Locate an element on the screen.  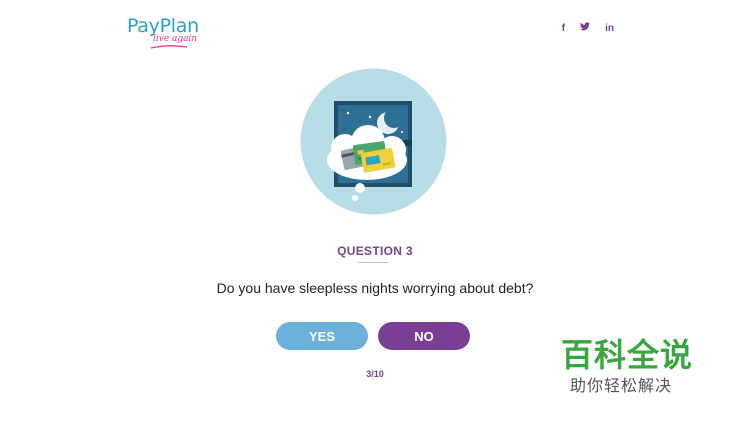
question-label-underline is located at coordinates (373, 262).